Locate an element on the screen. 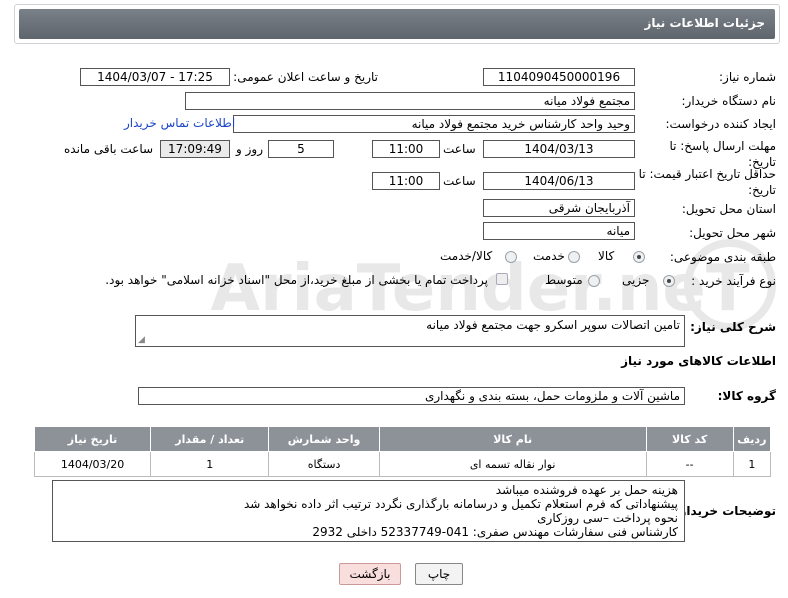  payment-checkbox is located at coordinates (502, 279).